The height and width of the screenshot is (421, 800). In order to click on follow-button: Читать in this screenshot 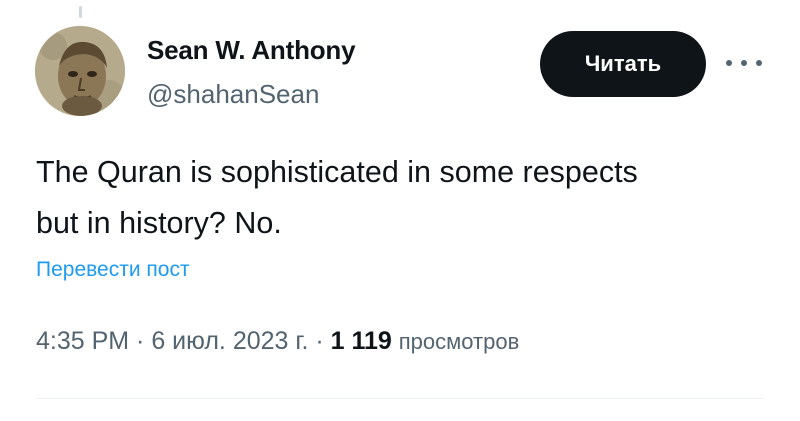, I will do `click(623, 64)`.